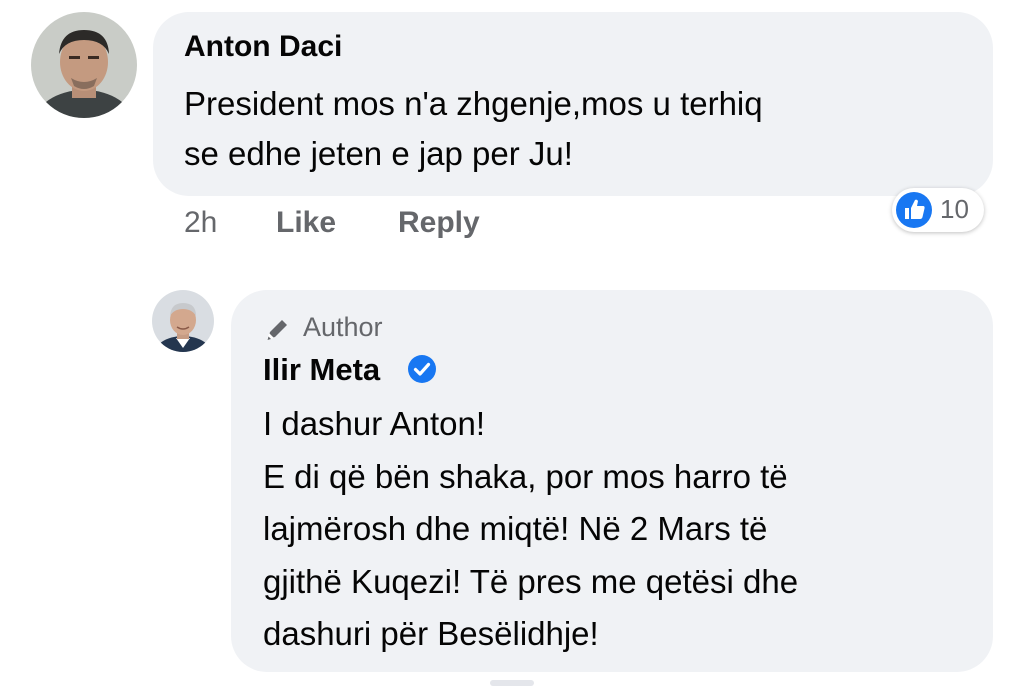  I want to click on next-item-edge, so click(512, 683).